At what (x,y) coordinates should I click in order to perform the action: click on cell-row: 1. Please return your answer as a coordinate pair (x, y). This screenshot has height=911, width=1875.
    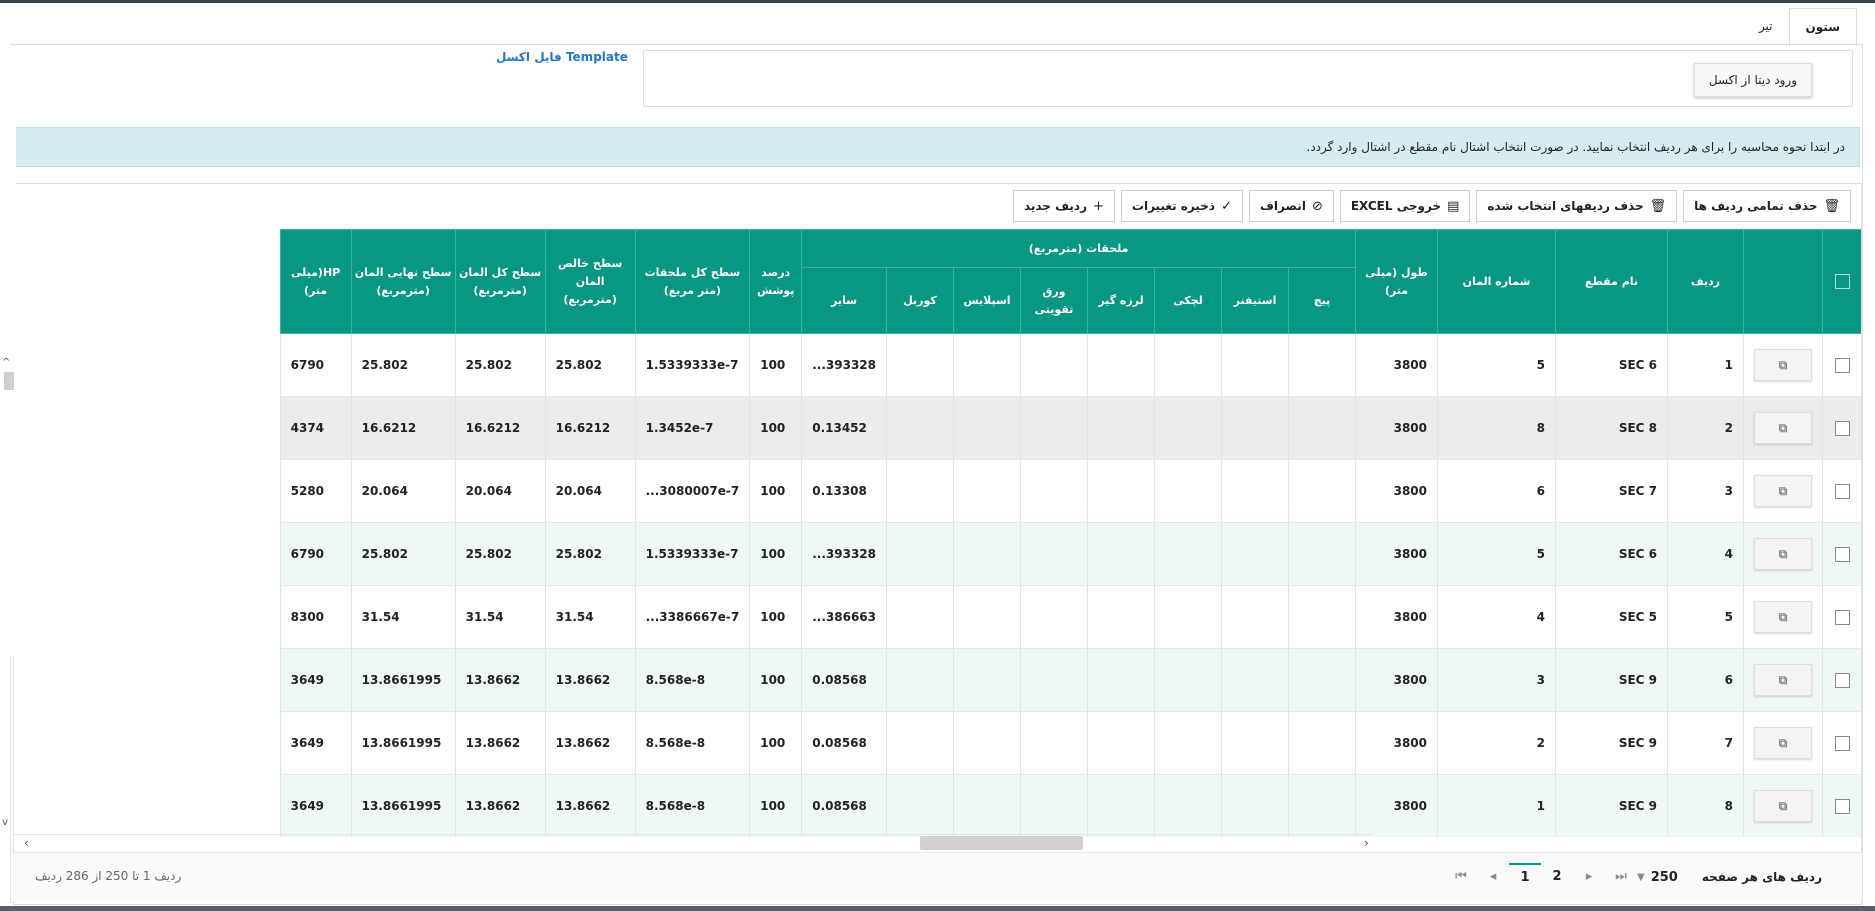
    Looking at the image, I should click on (1705, 365).